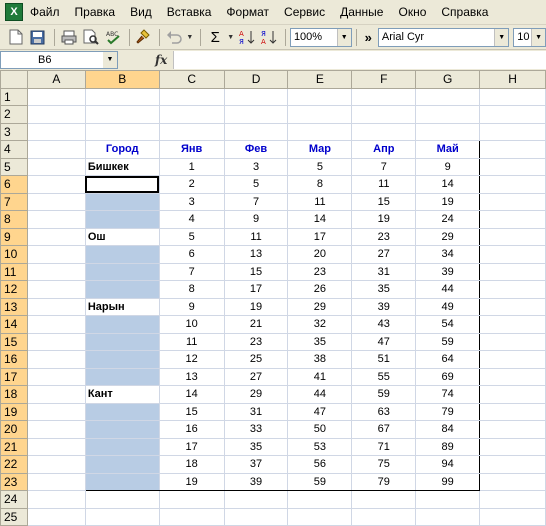 Image resolution: width=546 pixels, height=526 pixels. What do you see at coordinates (384, 149) in the screenshot?
I see `table-header-cell: Апр` at bounding box center [384, 149].